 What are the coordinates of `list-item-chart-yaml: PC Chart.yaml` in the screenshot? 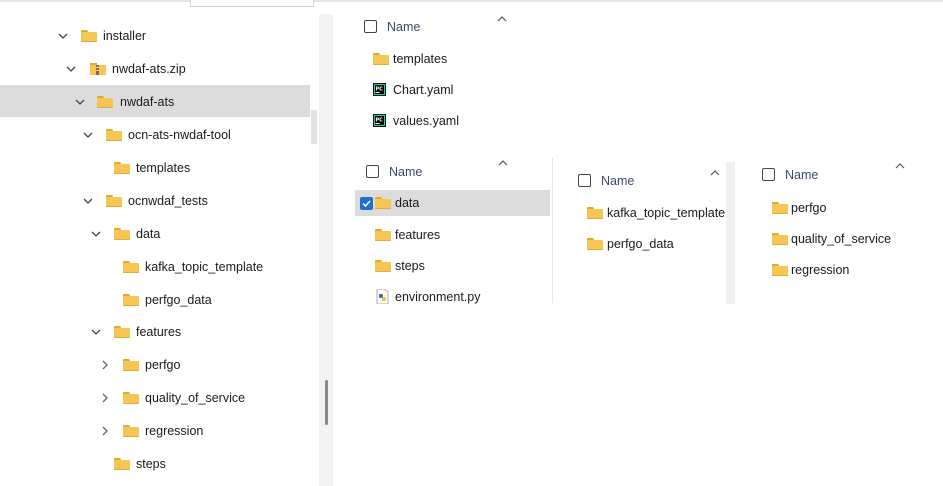 It's located at (450, 90).